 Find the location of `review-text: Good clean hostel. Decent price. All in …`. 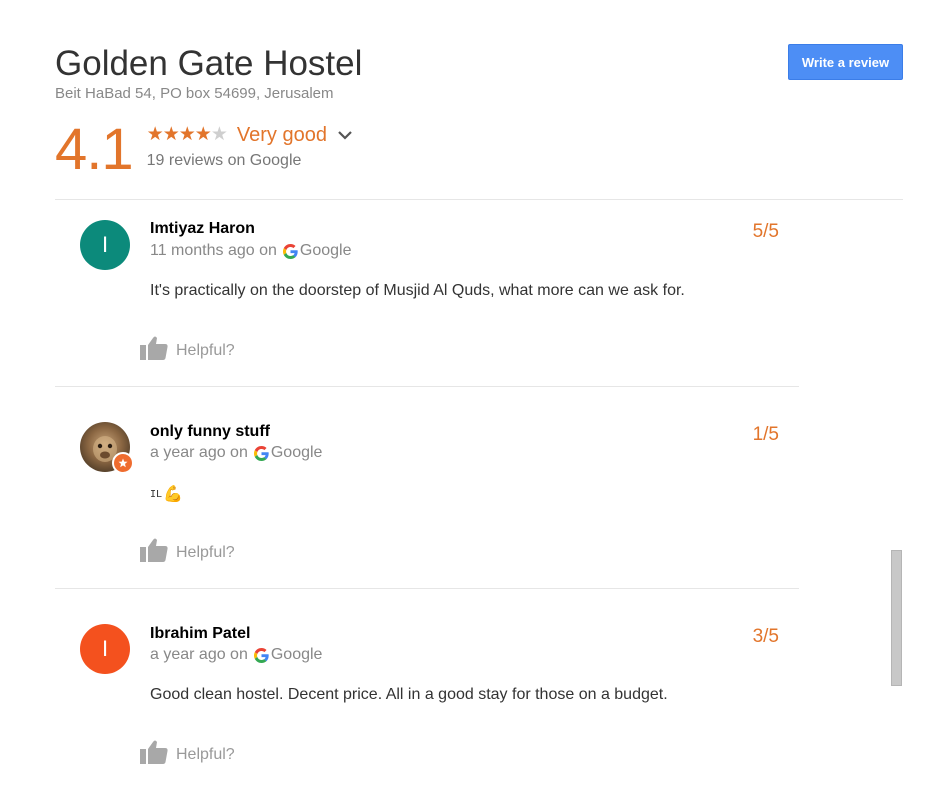

review-text: Good clean hostel. Decent price. All in … is located at coordinates (409, 694).